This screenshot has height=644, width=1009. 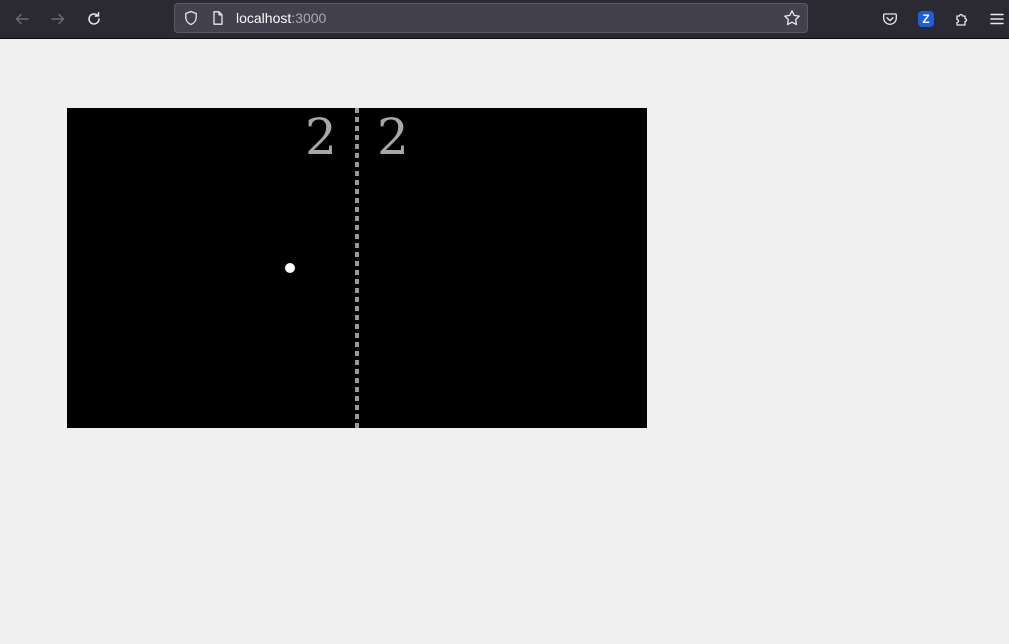 I want to click on puzzle-icon, so click(x=962, y=19).